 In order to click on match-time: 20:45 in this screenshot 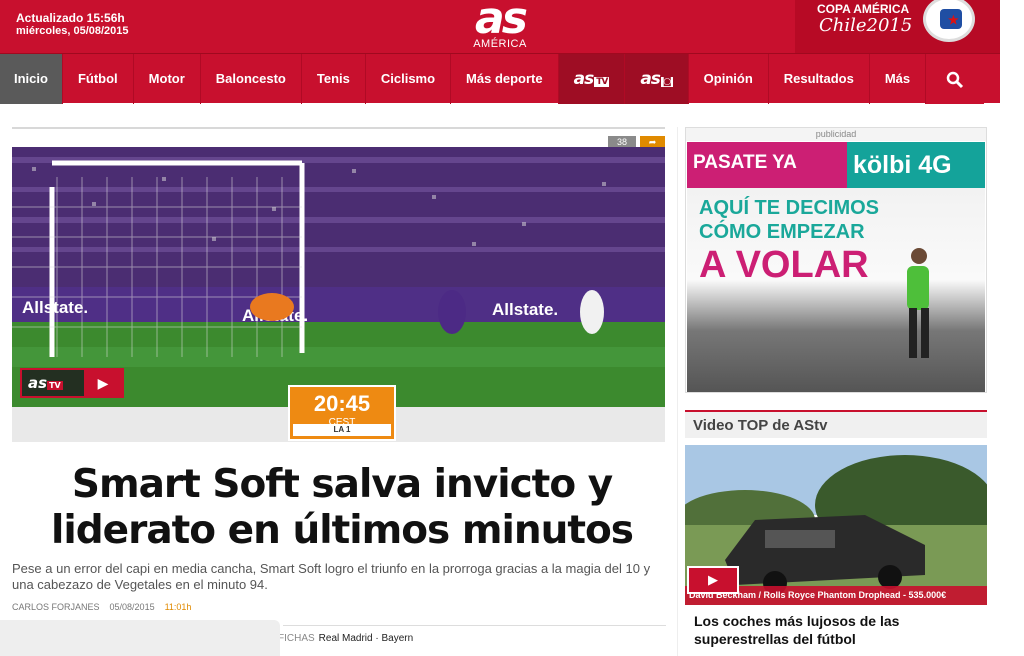, I will do `click(342, 403)`.